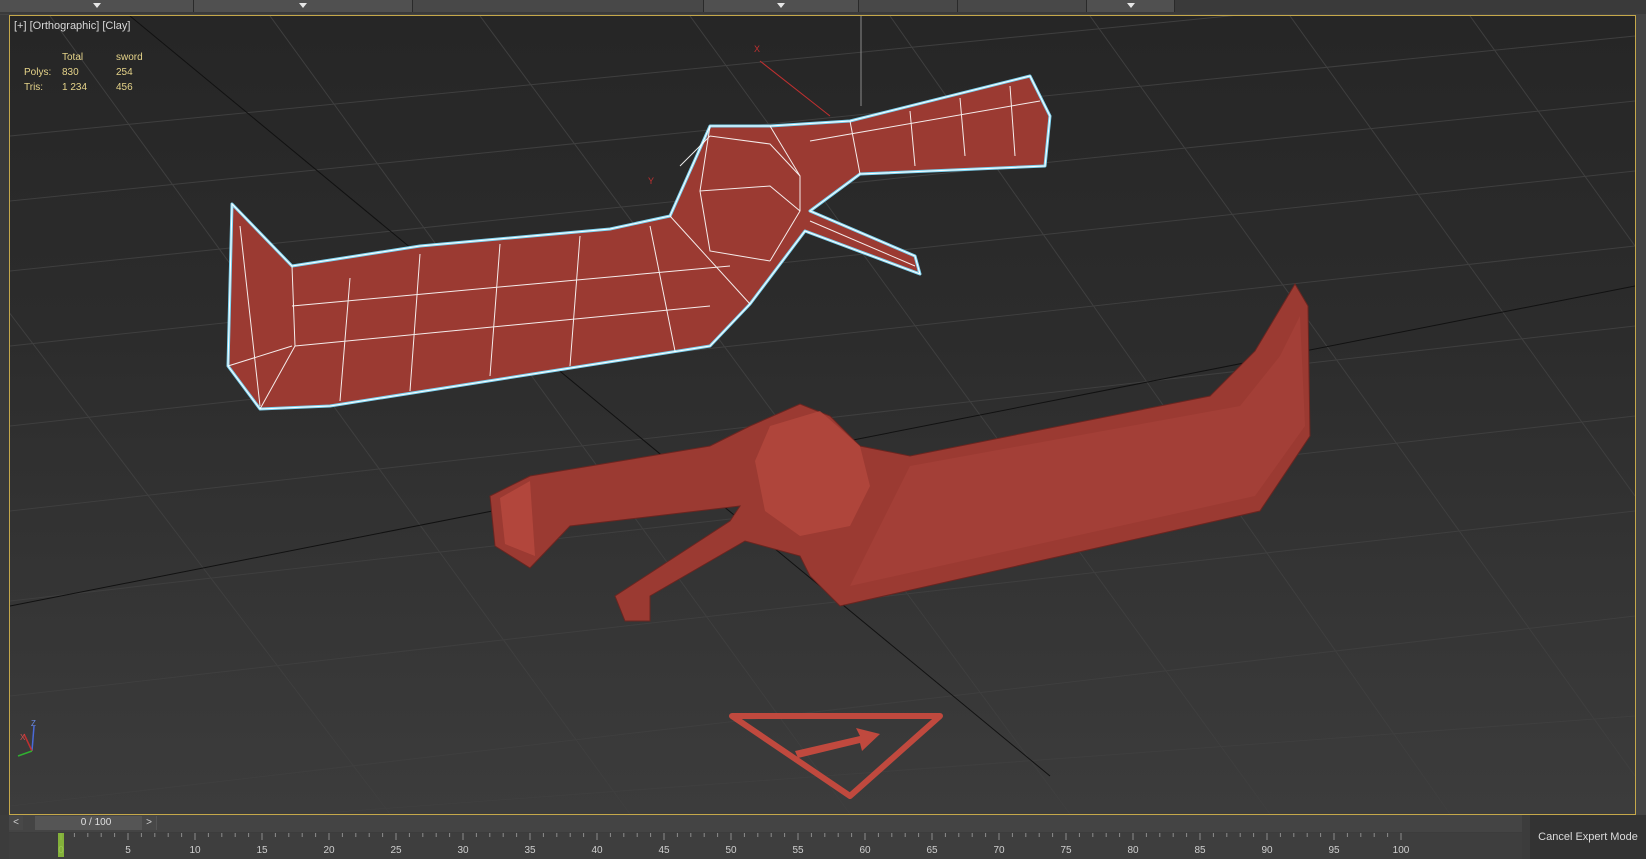 Image resolution: width=1646 pixels, height=859 pixels. I want to click on timeline-tick-label: 15, so click(262, 850).